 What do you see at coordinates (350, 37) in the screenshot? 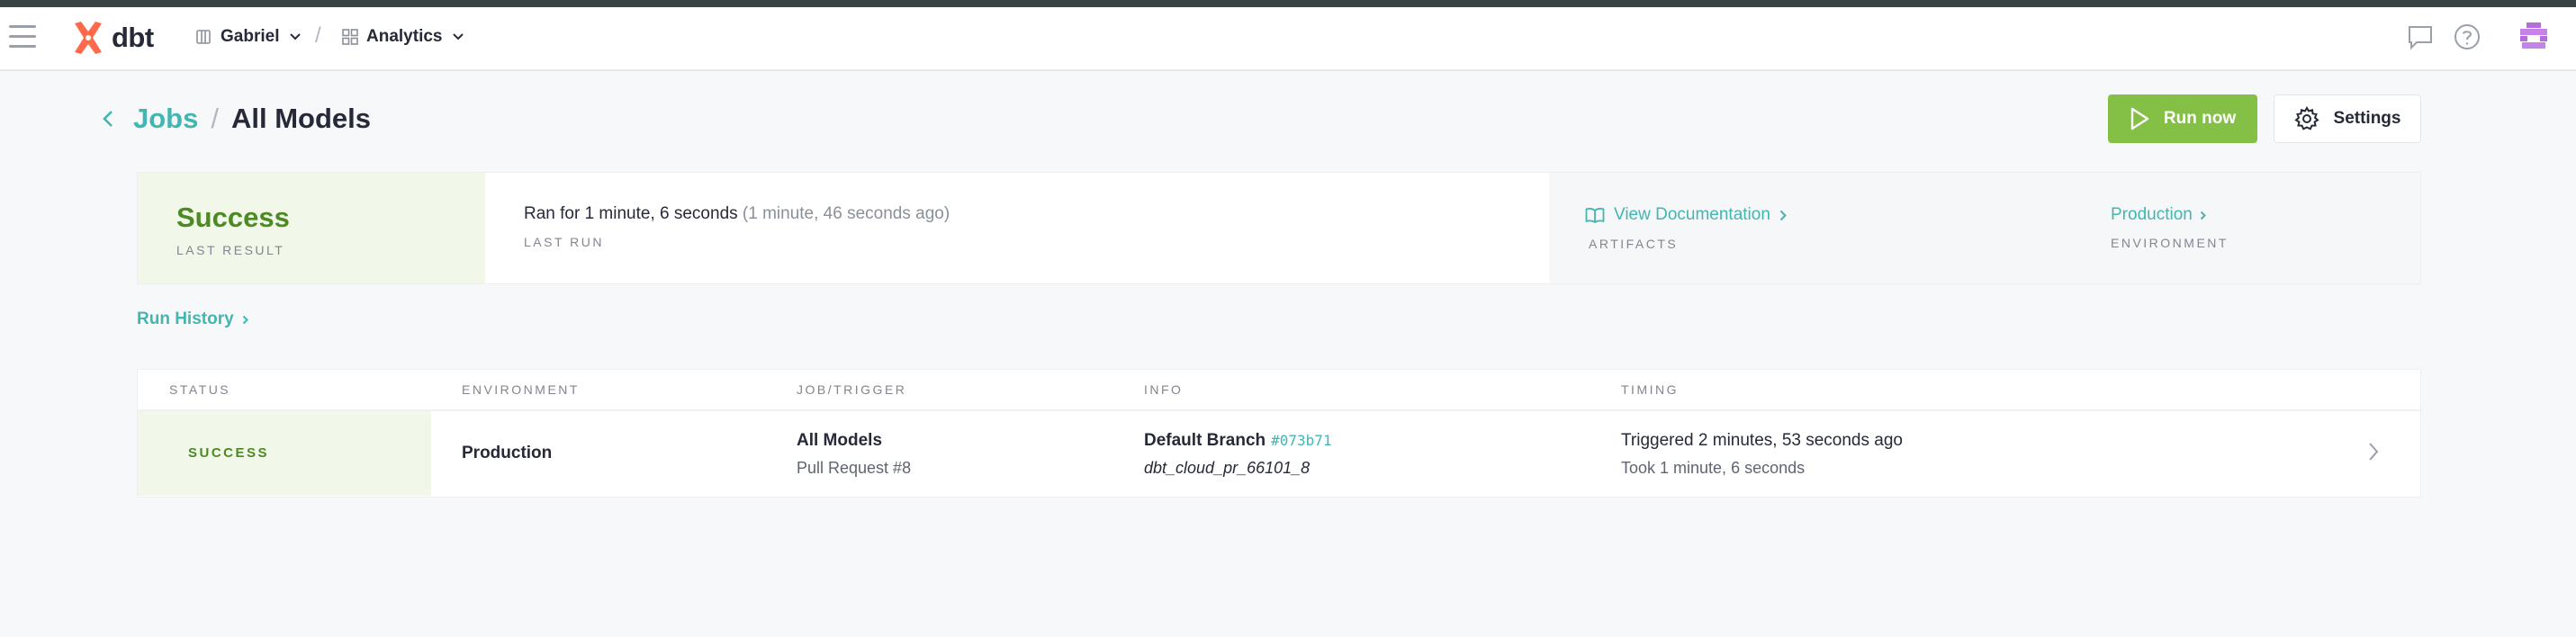
I see `grid-icon` at bounding box center [350, 37].